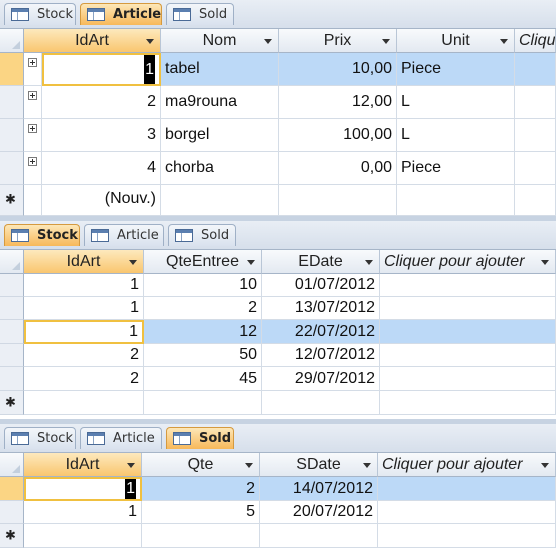  Describe the element at coordinates (220, 102) in the screenshot. I see `table-cell: ma9rouna` at that location.